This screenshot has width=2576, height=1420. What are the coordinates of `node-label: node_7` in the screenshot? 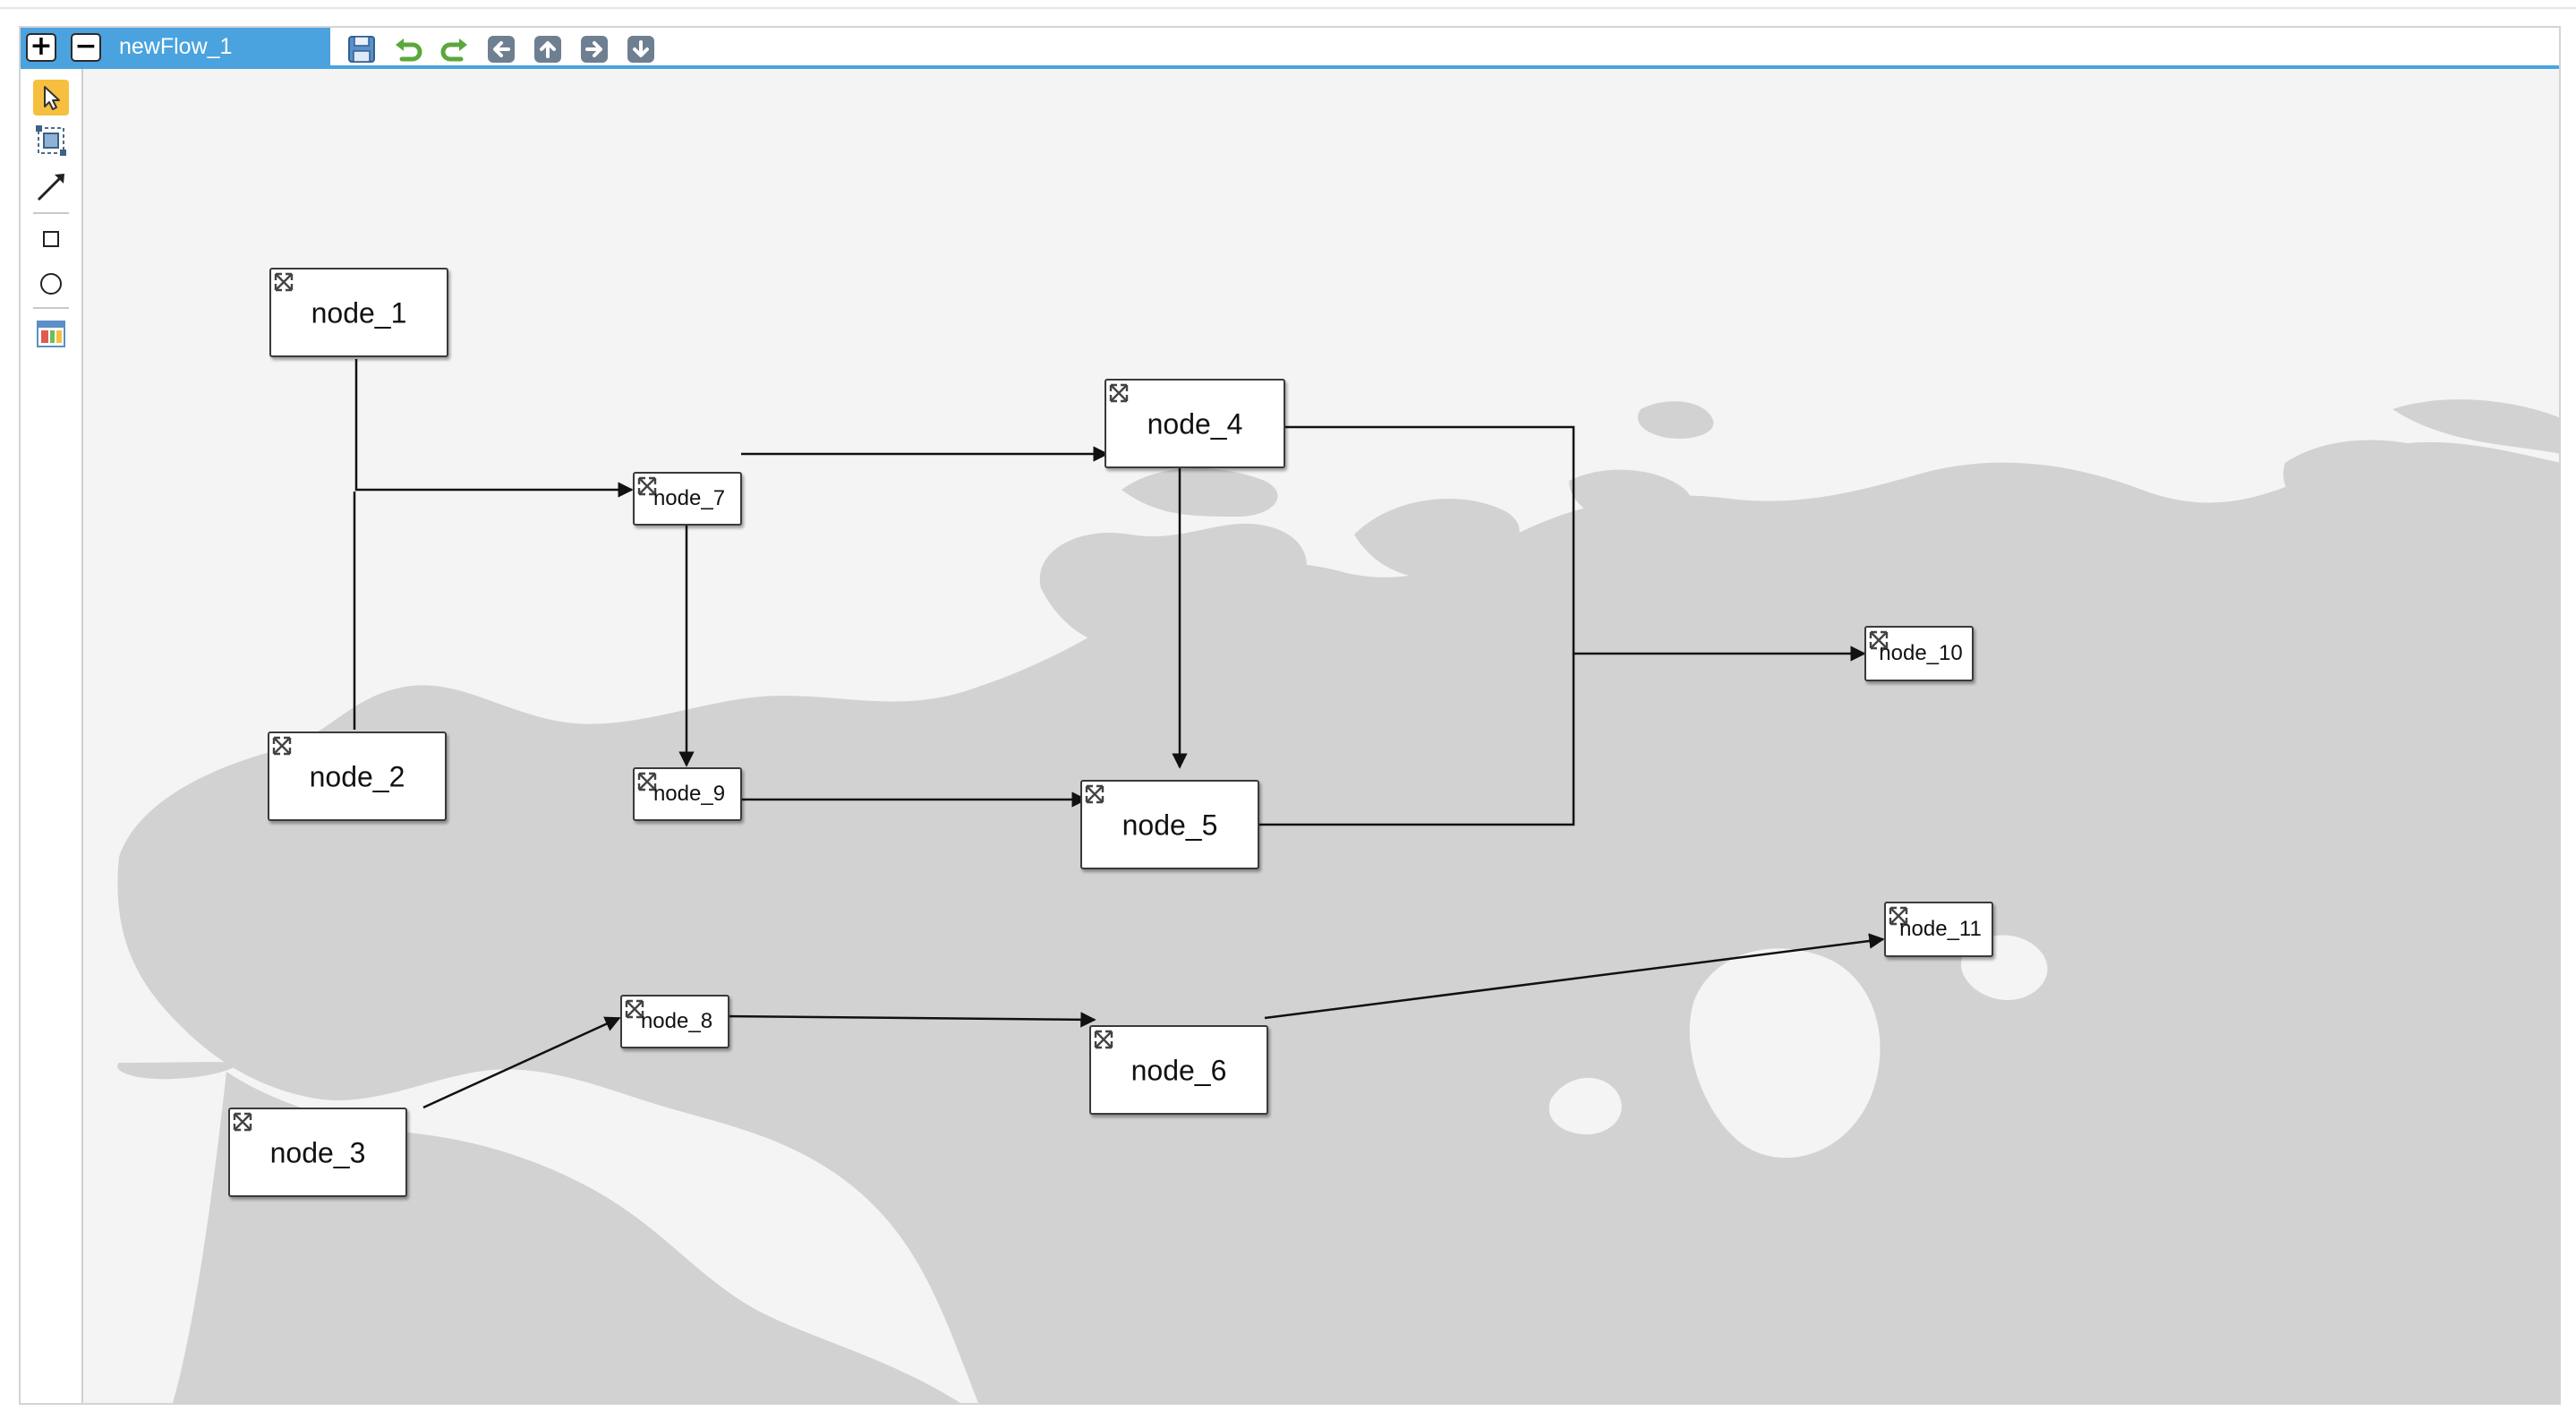 It's located at (689, 498).